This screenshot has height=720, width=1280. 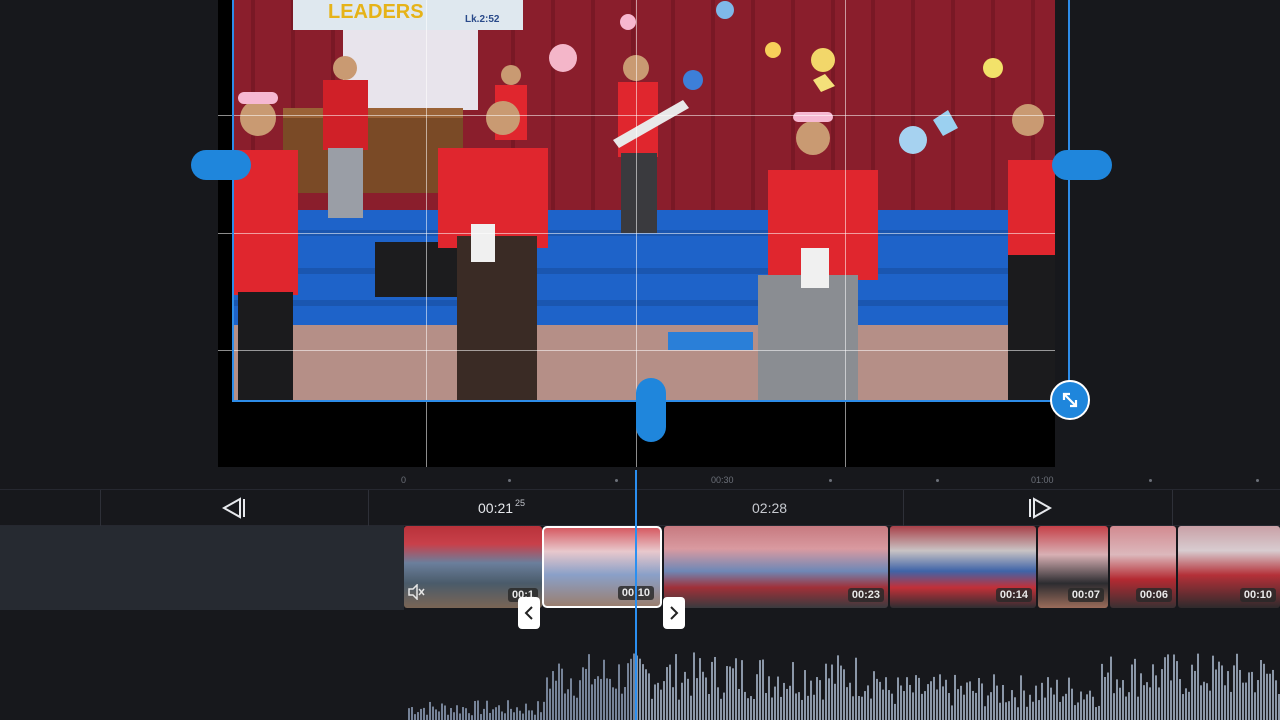 I want to click on next-frame-button, so click(x=1040, y=508).